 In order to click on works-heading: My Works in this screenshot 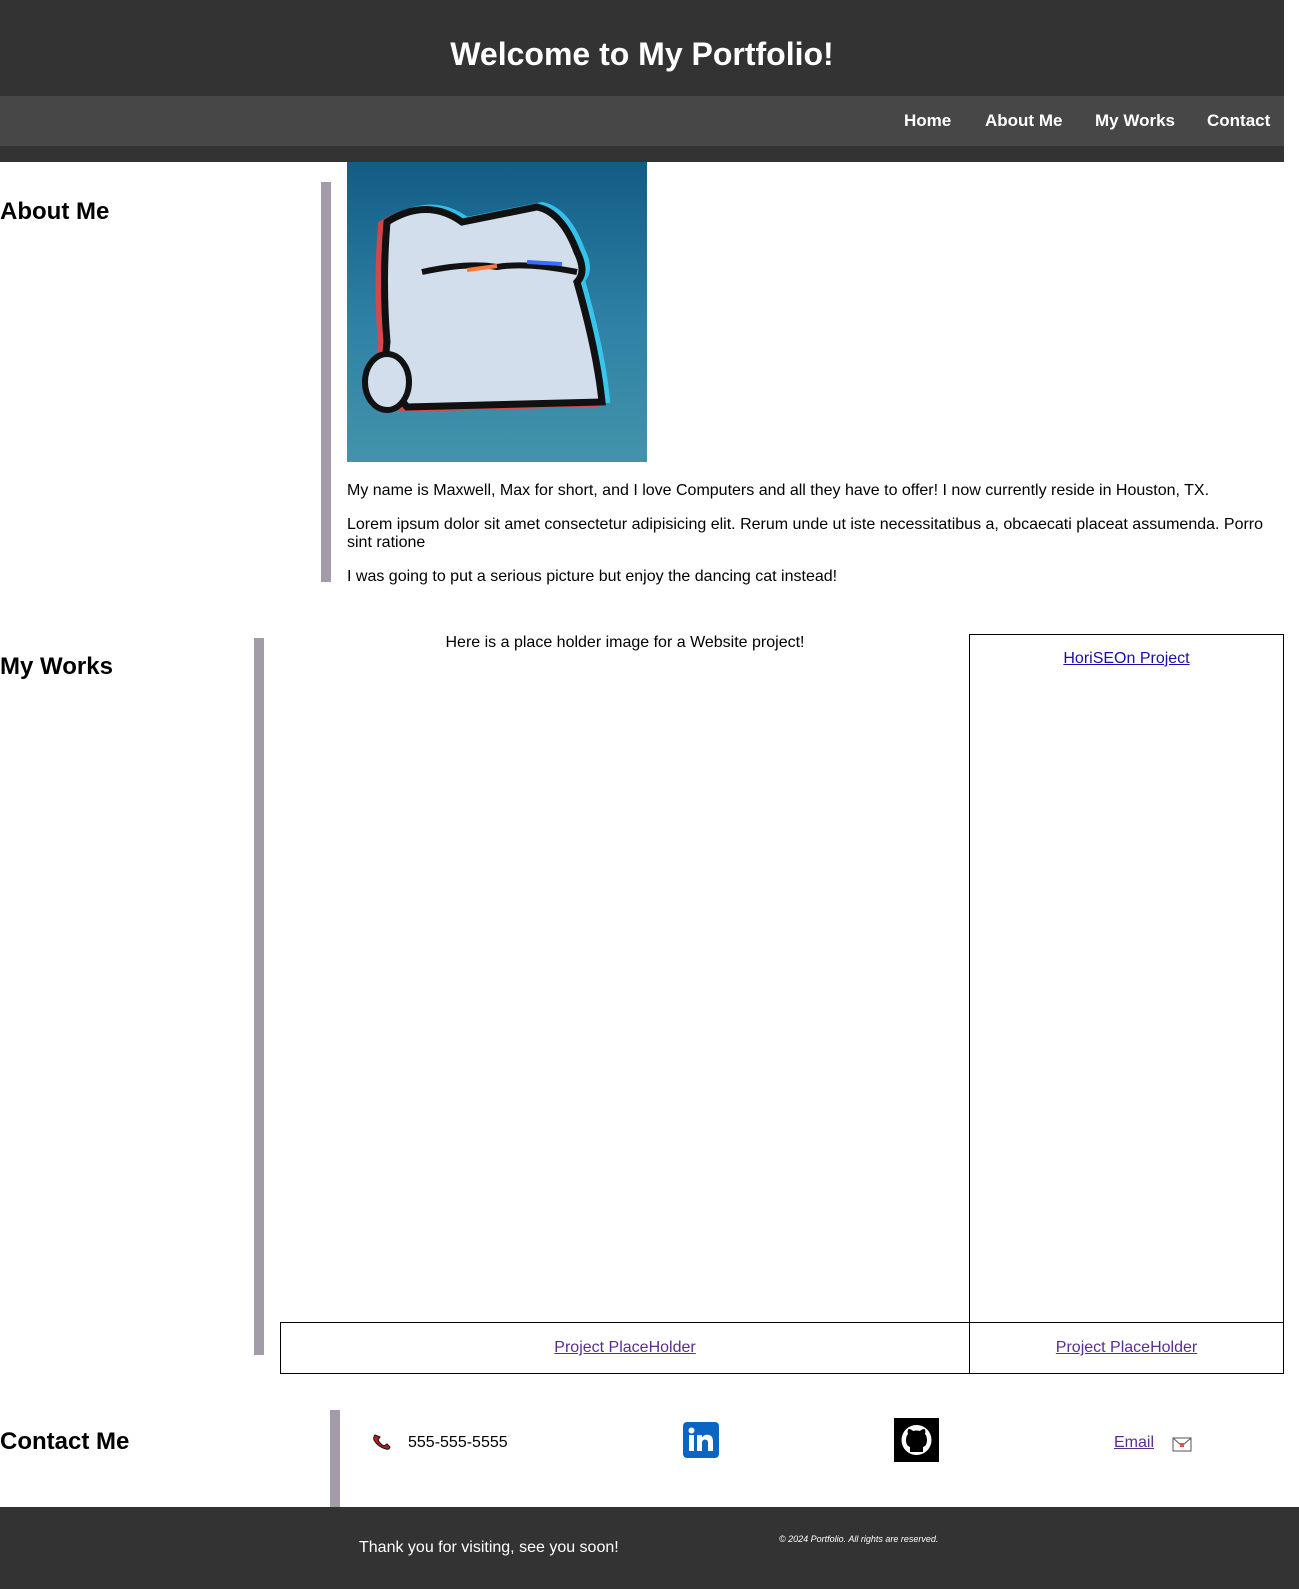, I will do `click(56, 666)`.